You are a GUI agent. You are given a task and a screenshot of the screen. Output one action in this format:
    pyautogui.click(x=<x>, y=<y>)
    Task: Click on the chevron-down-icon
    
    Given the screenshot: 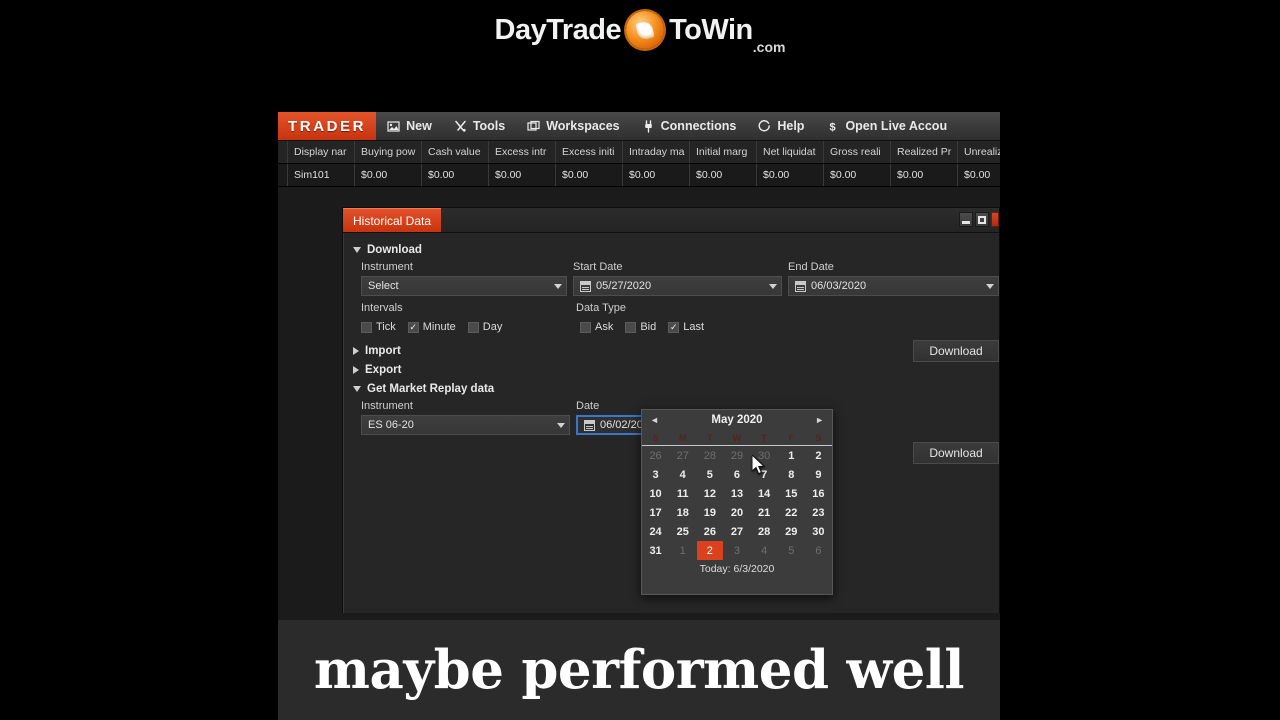 What is the action you would take?
    pyautogui.click(x=357, y=250)
    